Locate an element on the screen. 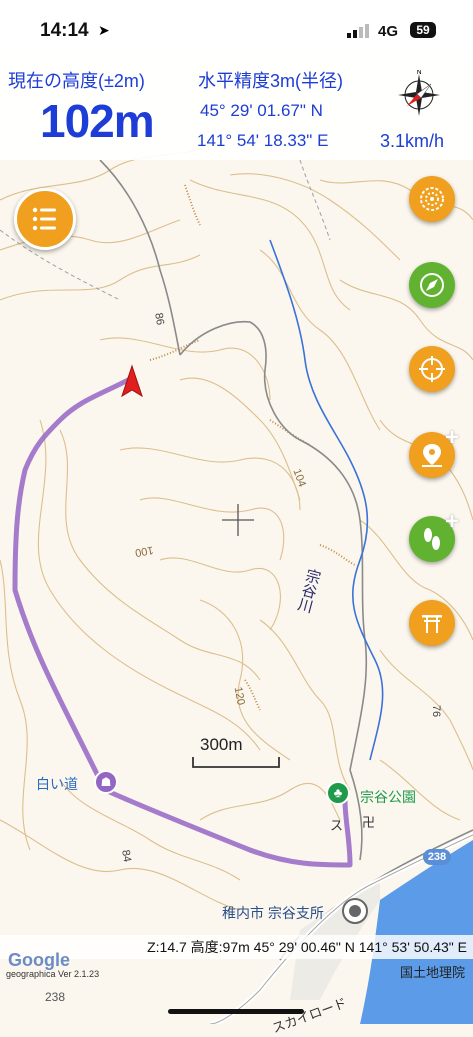 The image size is (473, 1037). scale-label: 300m is located at coordinates (221, 744).